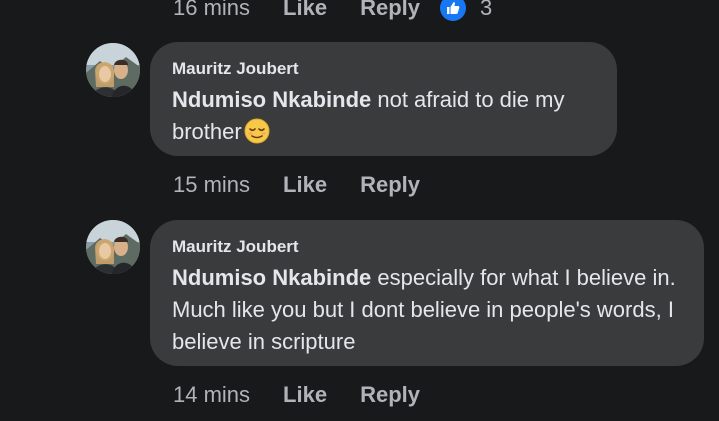 The image size is (719, 421). Describe the element at coordinates (257, 131) in the screenshot. I see `relieved-face-emoji` at that location.